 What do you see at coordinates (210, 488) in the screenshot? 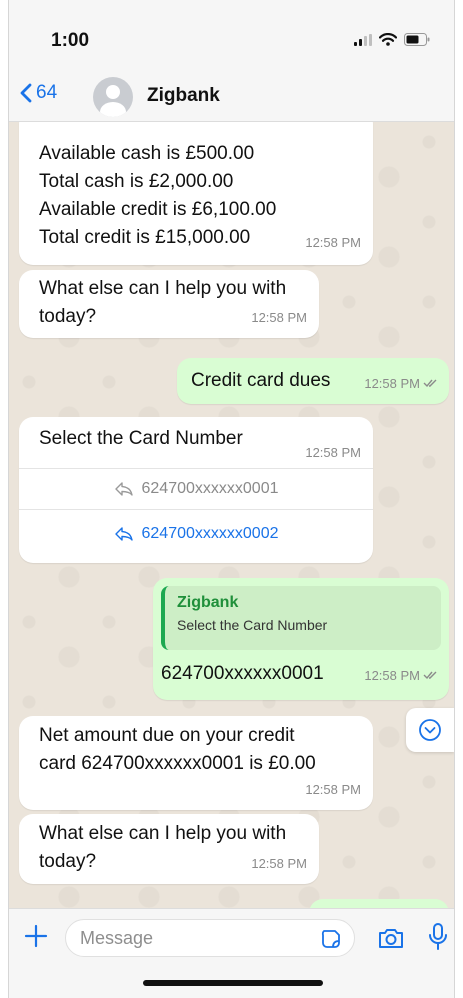
I see `option-label: 624700xxxxxx0001` at bounding box center [210, 488].